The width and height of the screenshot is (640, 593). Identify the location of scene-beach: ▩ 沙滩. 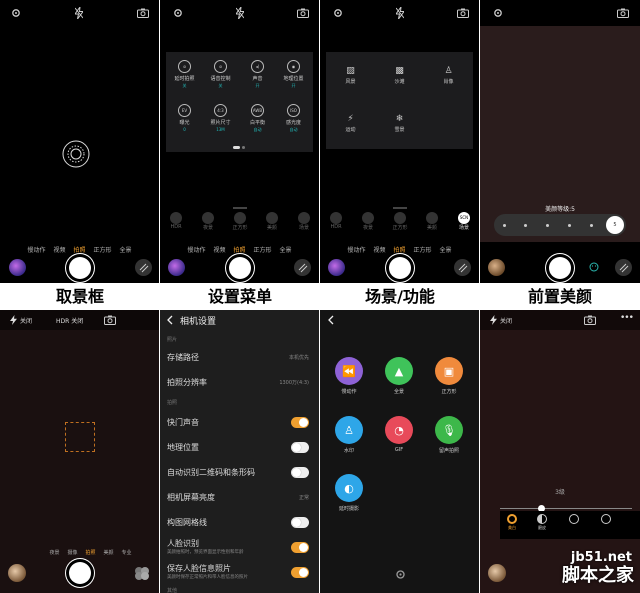
(399, 75).